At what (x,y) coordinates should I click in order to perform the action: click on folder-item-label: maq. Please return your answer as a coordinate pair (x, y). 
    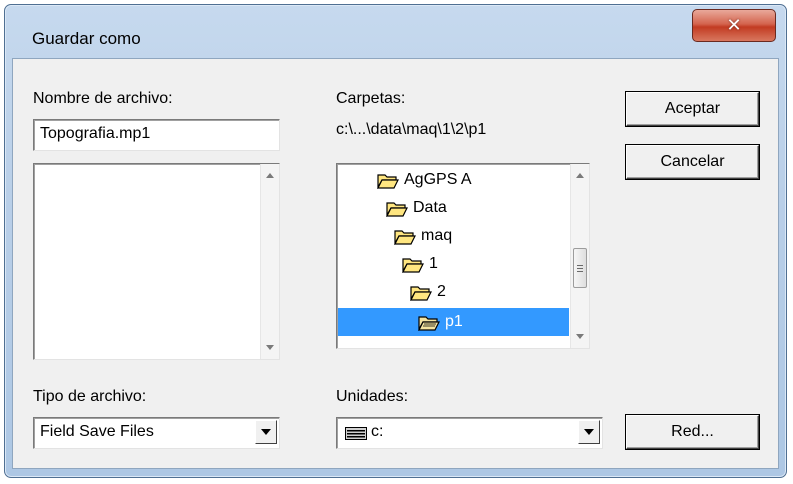
    Looking at the image, I should click on (437, 235).